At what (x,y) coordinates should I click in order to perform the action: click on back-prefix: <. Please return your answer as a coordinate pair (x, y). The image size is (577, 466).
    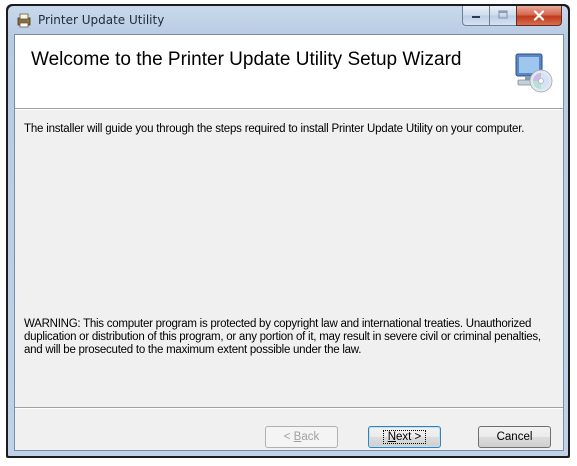
    Looking at the image, I should click on (288, 437).